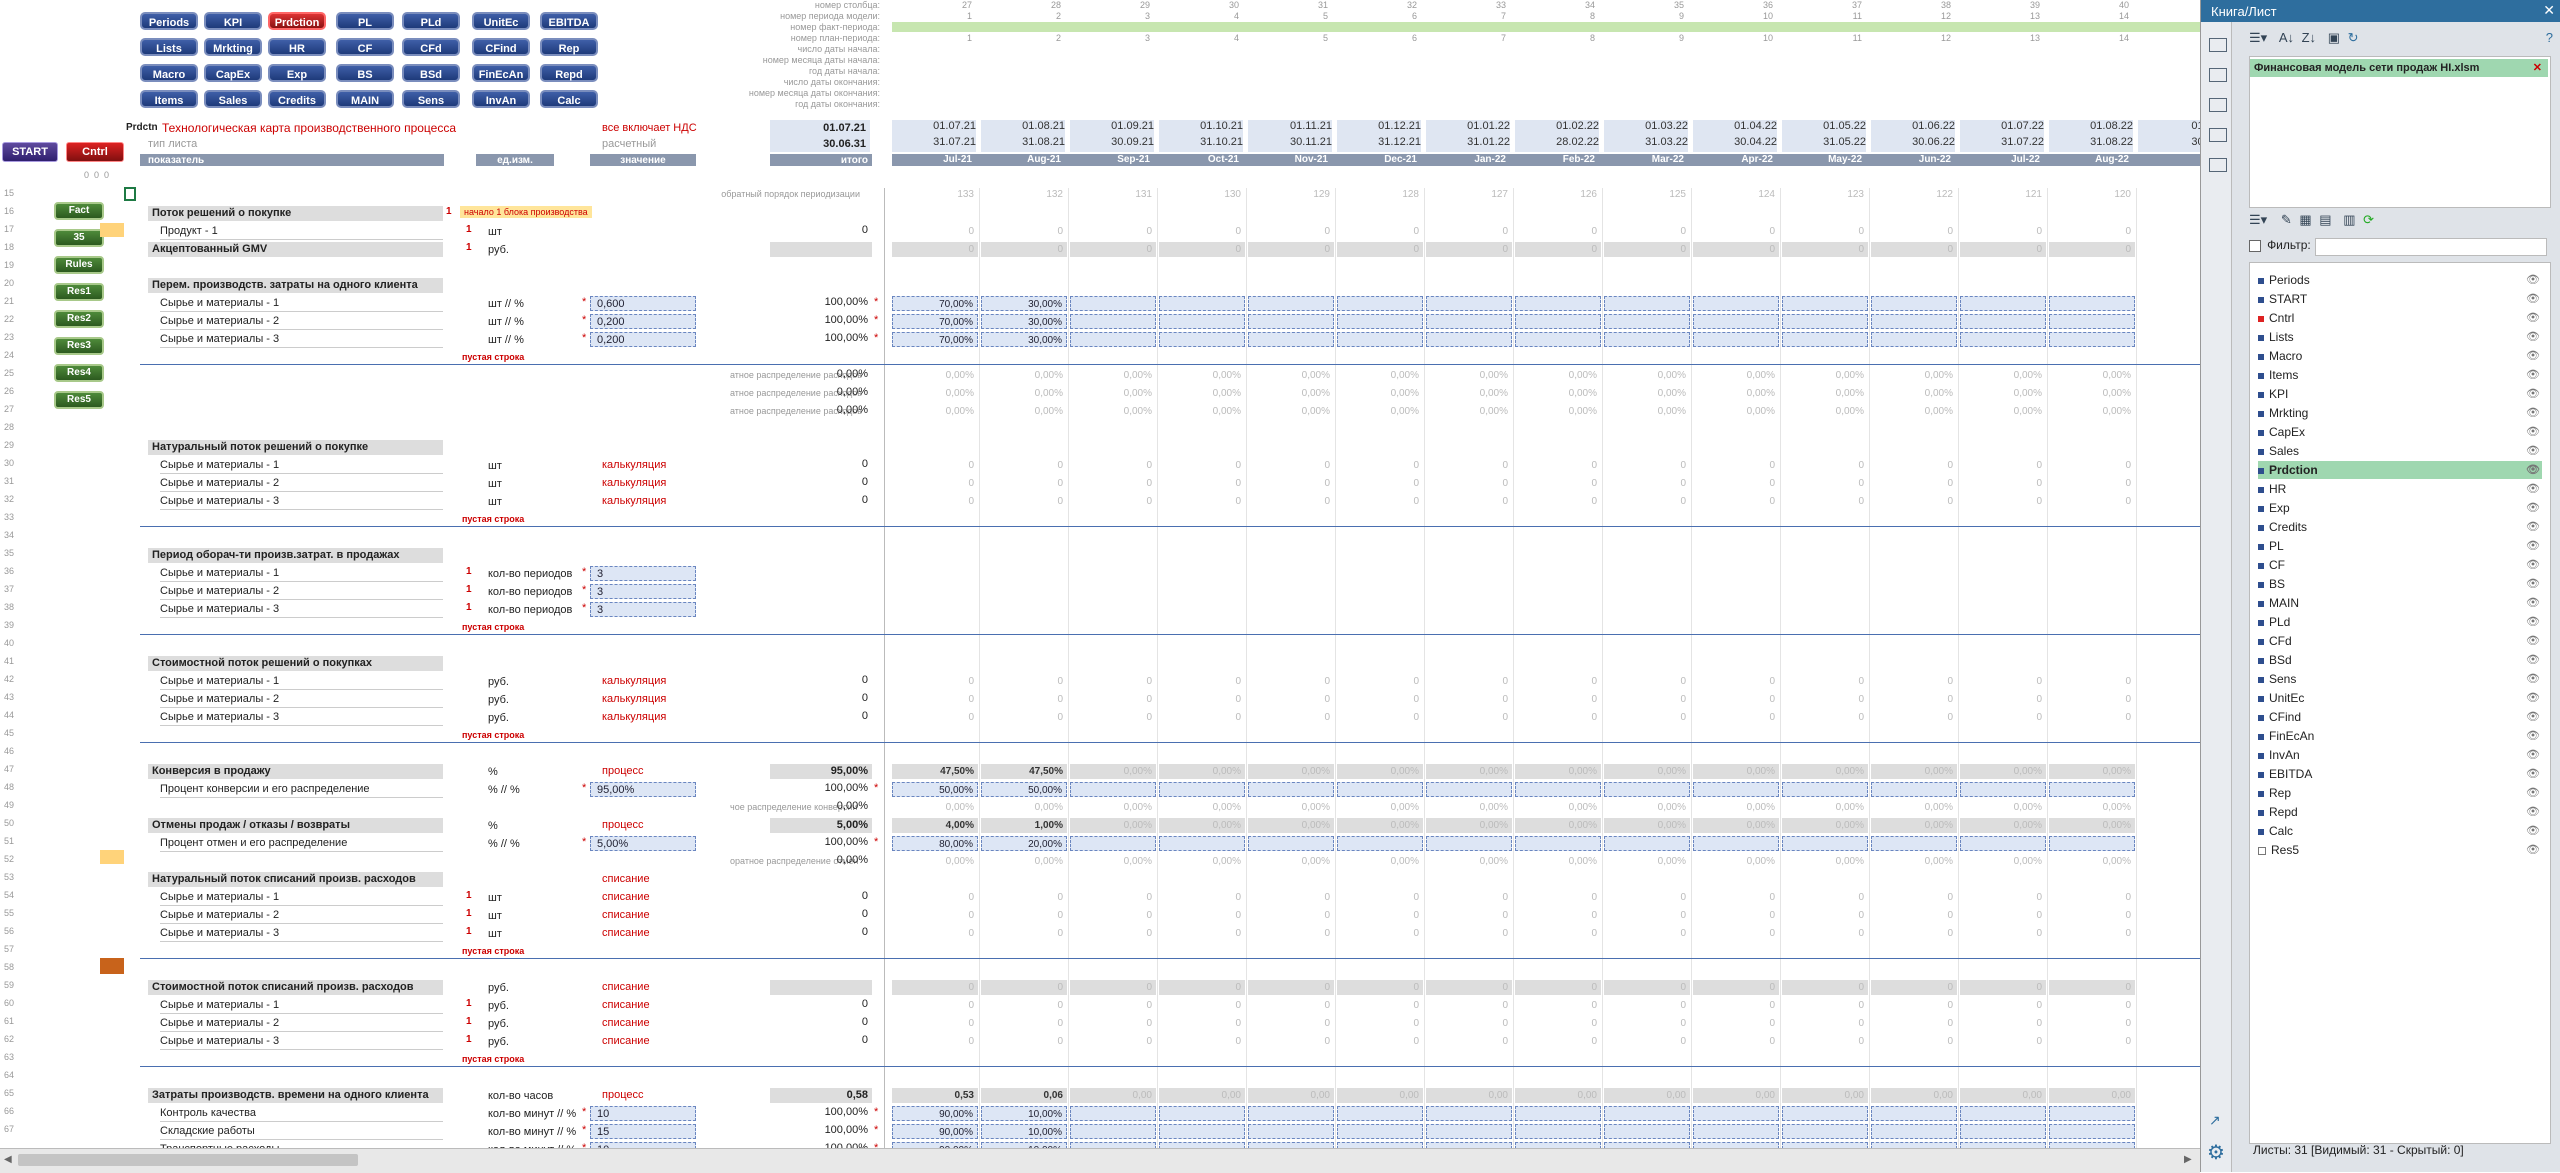  Describe the element at coordinates (233, 99) in the screenshot. I see `nav-button-sales: Sales` at that location.